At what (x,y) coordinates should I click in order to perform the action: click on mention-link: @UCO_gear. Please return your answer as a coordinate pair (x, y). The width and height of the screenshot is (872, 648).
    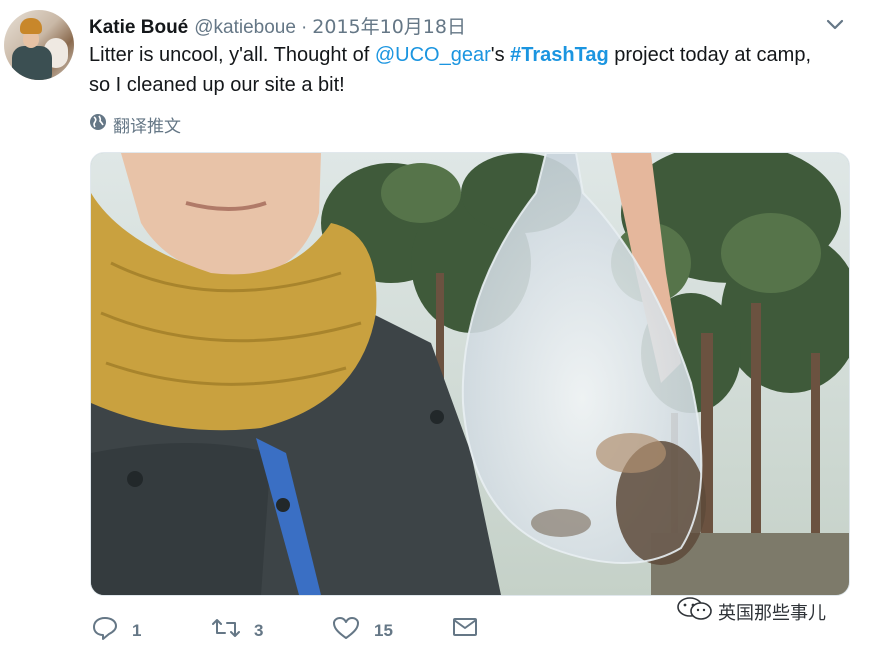
    Looking at the image, I should click on (433, 55).